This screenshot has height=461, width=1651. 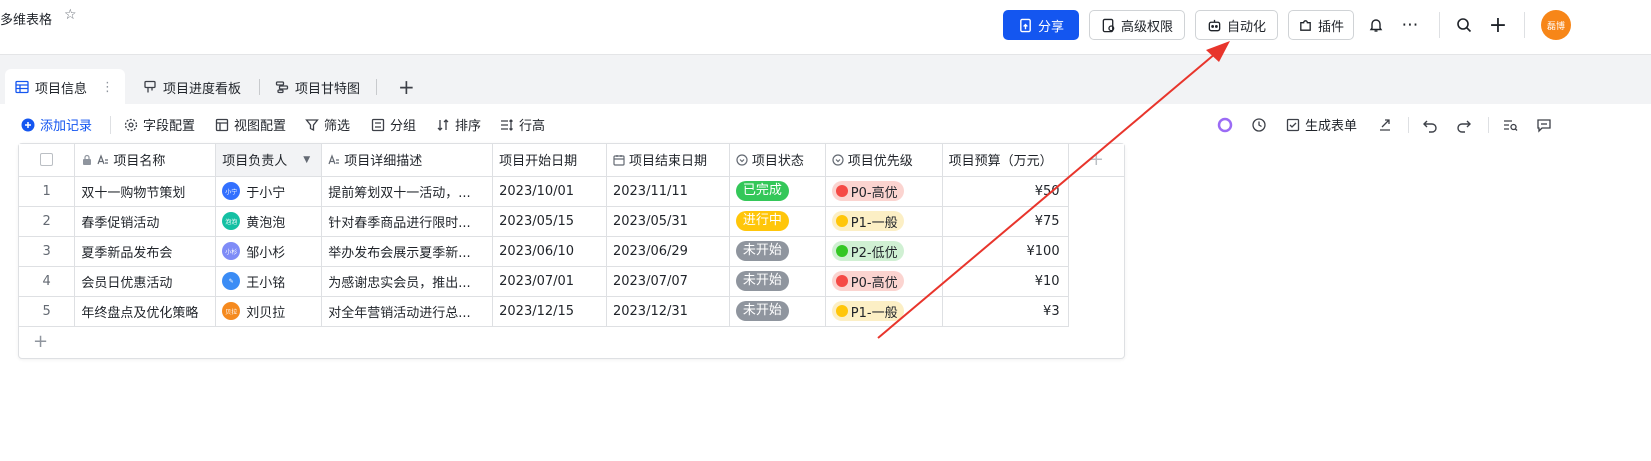 What do you see at coordinates (47, 160) in the screenshot?
I see `select-all-checkbox` at bounding box center [47, 160].